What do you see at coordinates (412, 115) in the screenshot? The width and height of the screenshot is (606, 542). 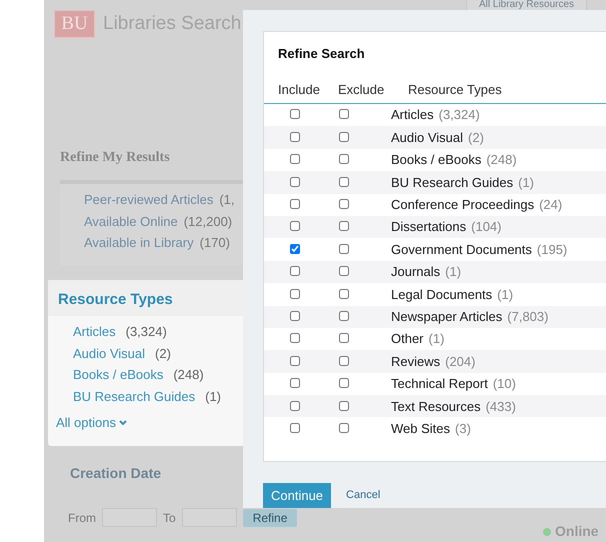 I see `resource-type-label: Articles` at bounding box center [412, 115].